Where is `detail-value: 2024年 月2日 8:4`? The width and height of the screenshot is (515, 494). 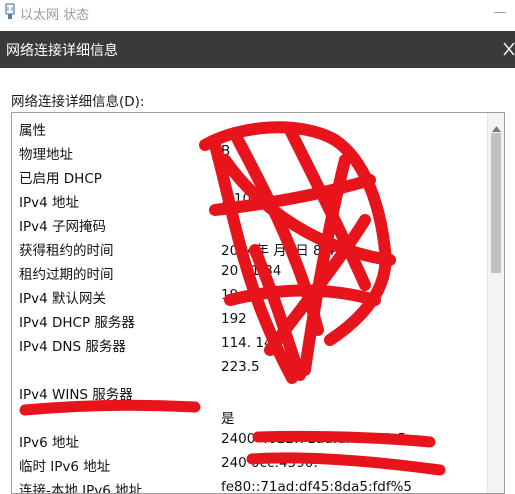 detail-value: 2024年 月2日 8:4 is located at coordinates (278, 251).